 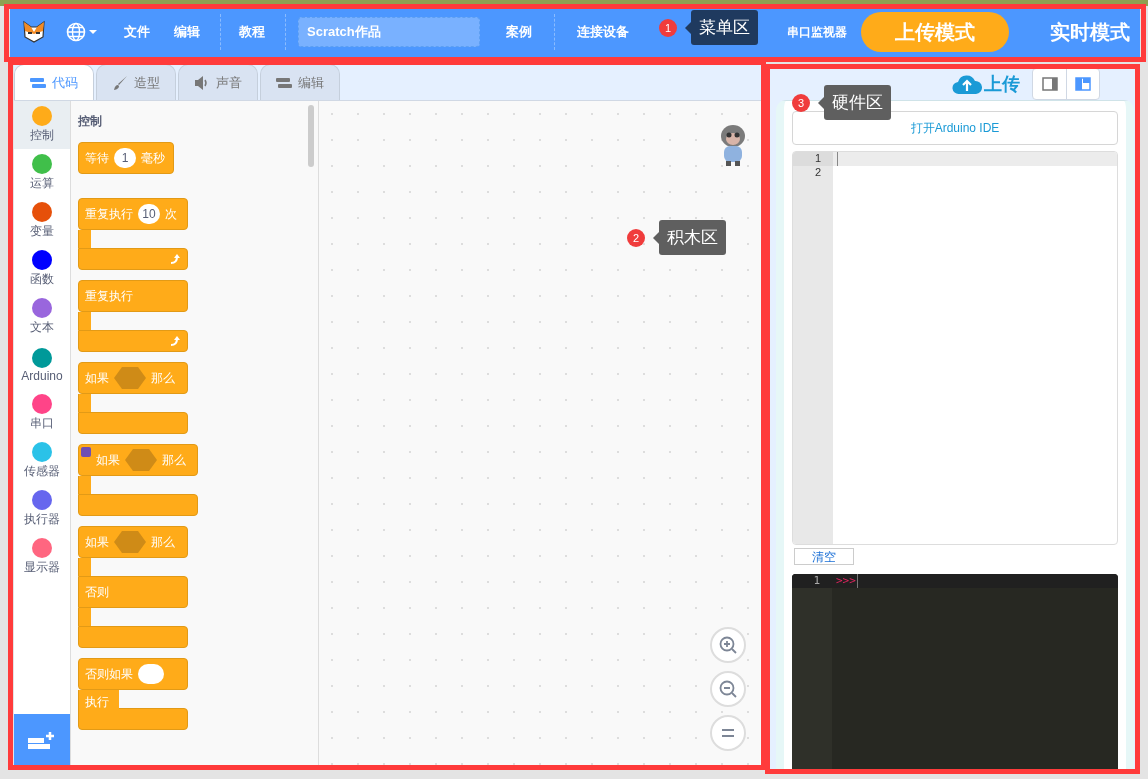 What do you see at coordinates (955, 348) in the screenshot?
I see `code-editor: 1 2` at bounding box center [955, 348].